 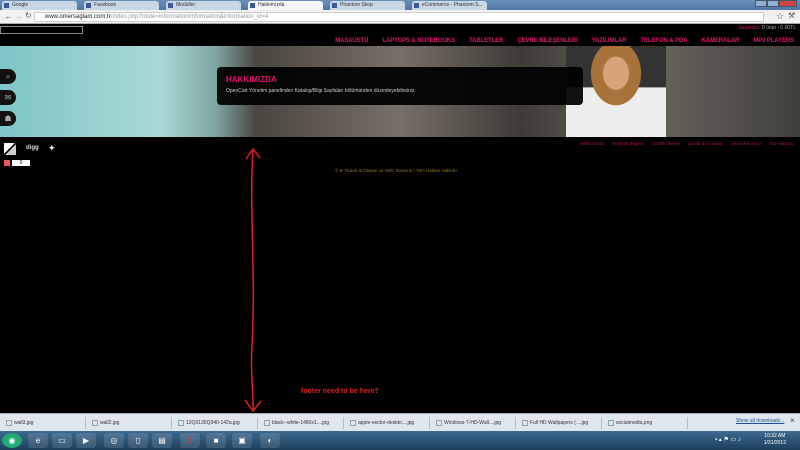 I want to click on nav-yazilimlar: YAZILIMLAR, so click(x=609, y=41).